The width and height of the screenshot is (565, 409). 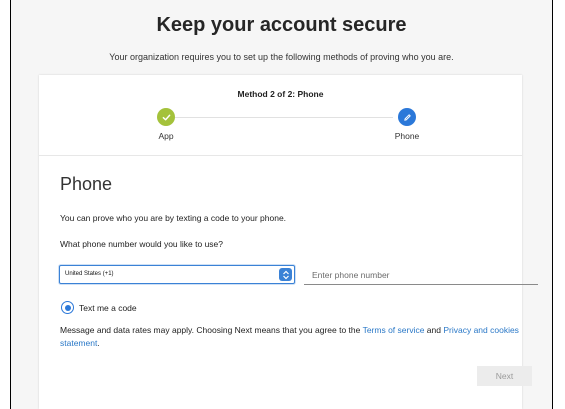 I want to click on progress-line, so click(x=281, y=117).